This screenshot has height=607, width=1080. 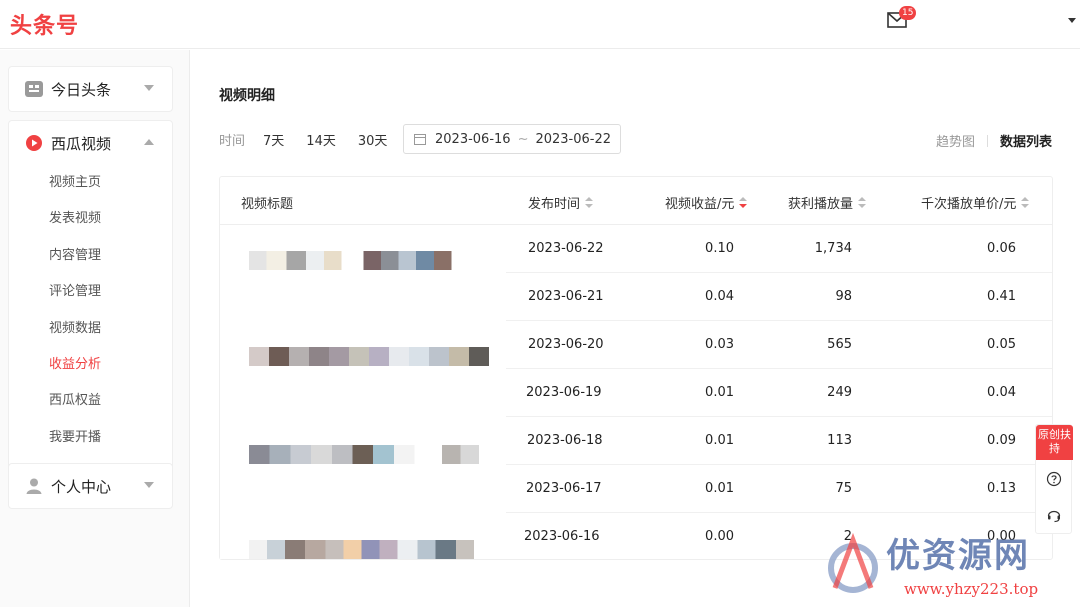 I want to click on help-icon, so click(x=1054, y=479).